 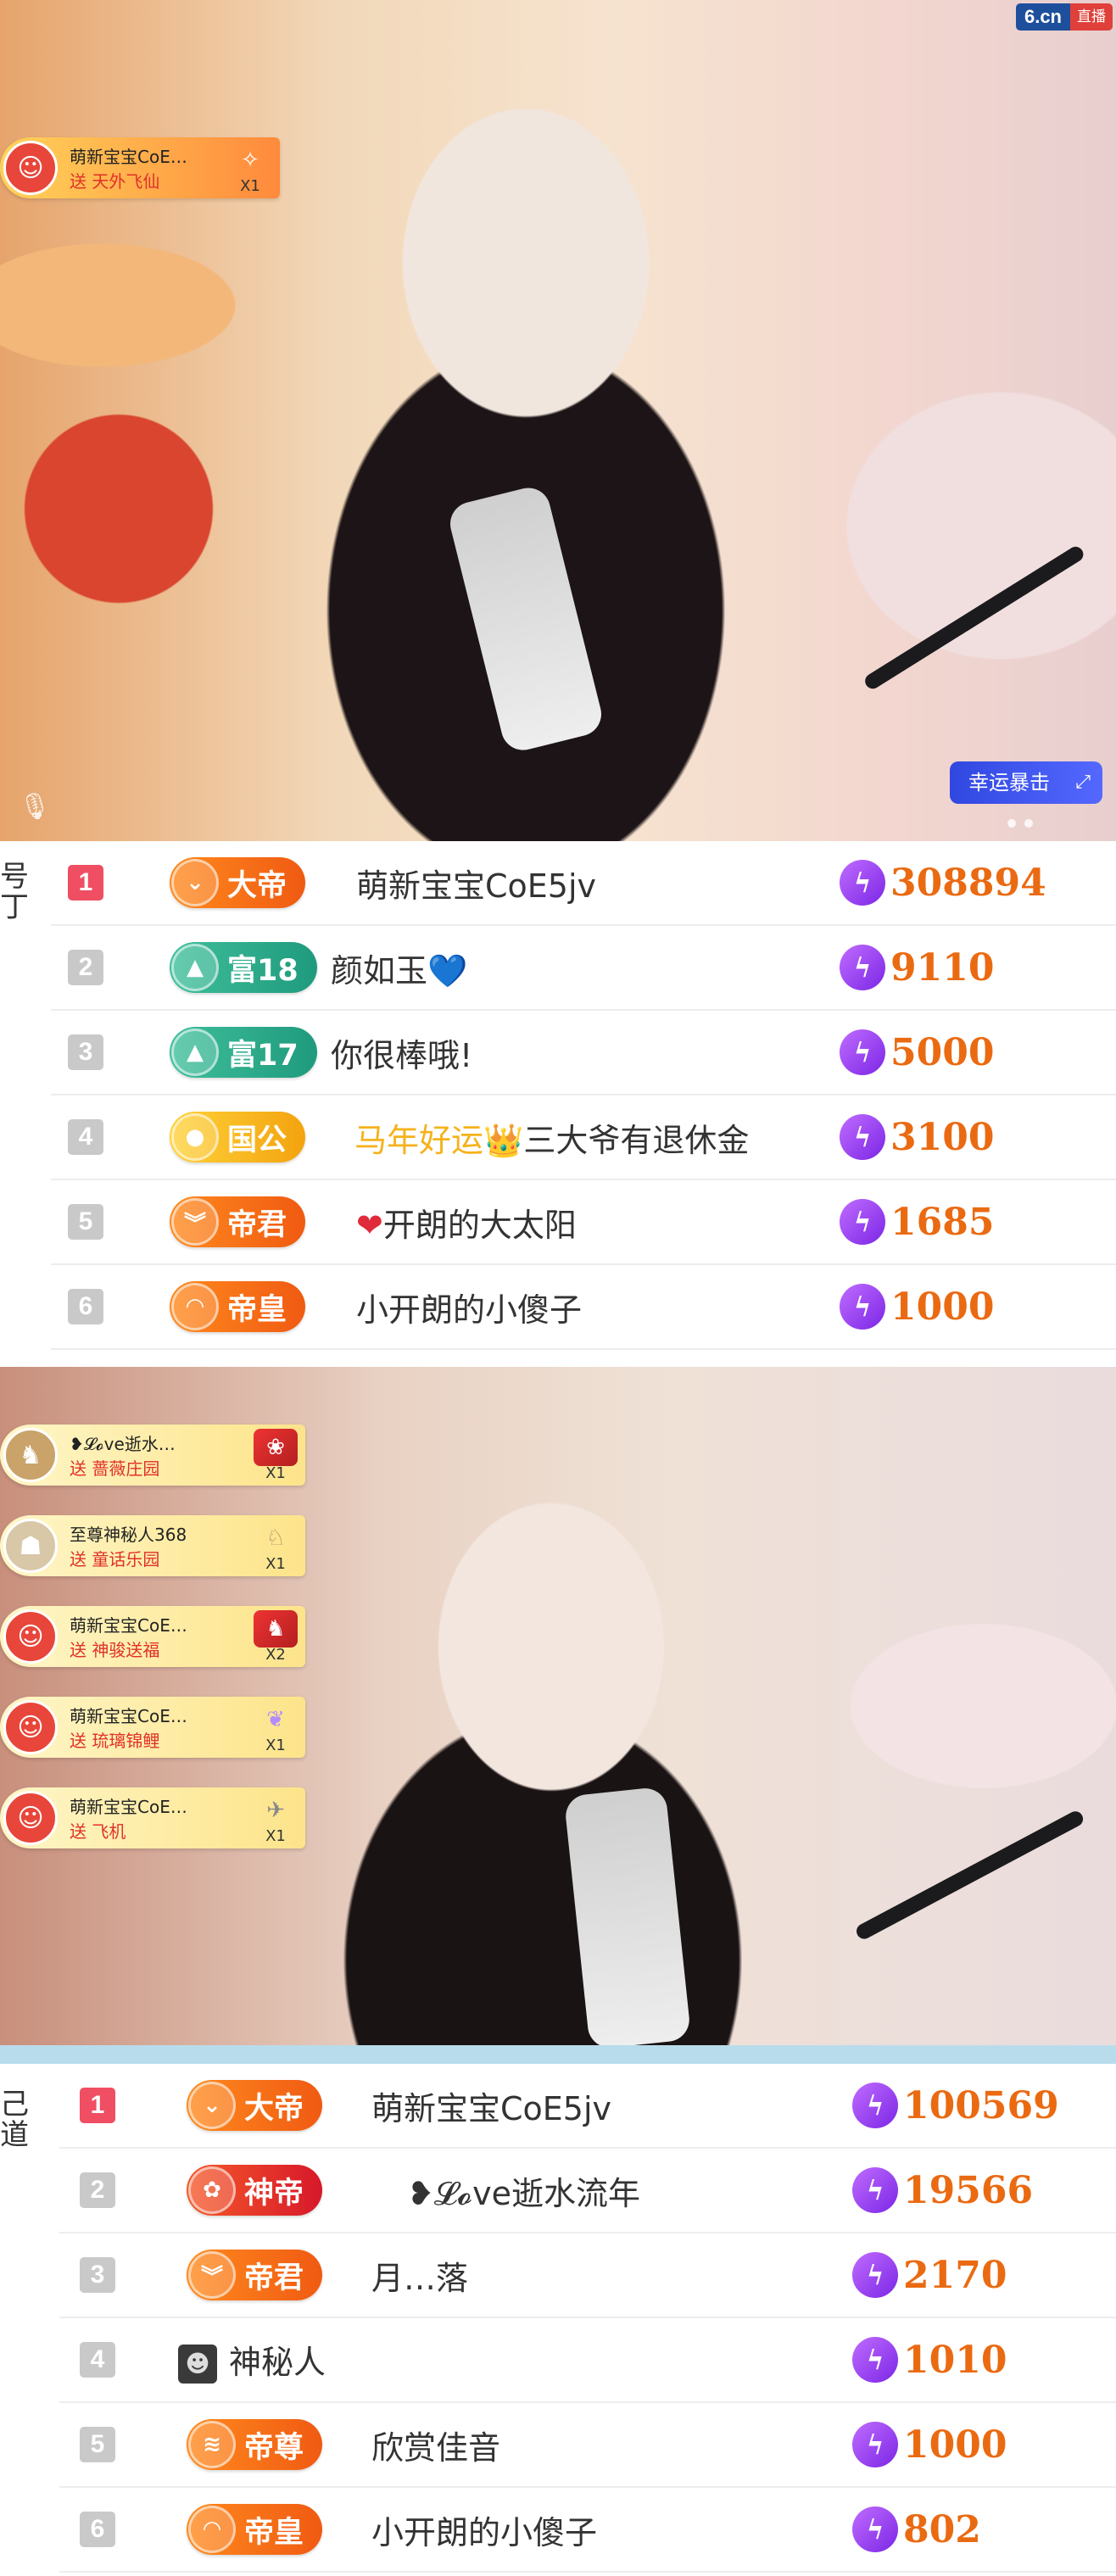 I want to click on rank-row: 4 ● 国公 马年好运👑三大爷有退休金 ϟ 3100, so click(x=583, y=1138).